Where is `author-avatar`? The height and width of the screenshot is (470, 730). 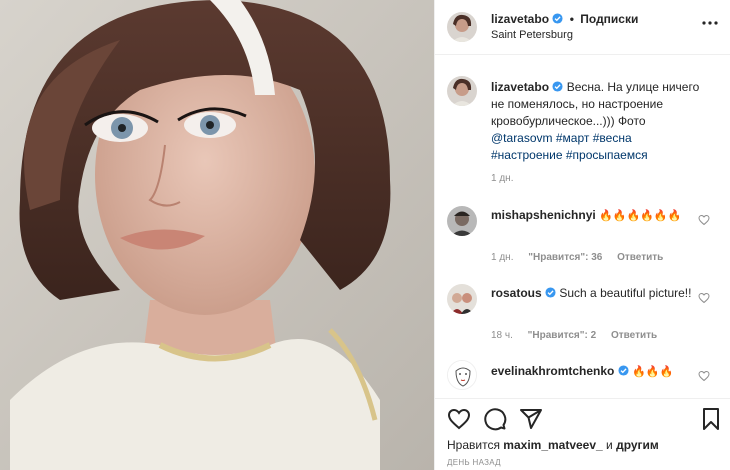
author-avatar is located at coordinates (462, 27).